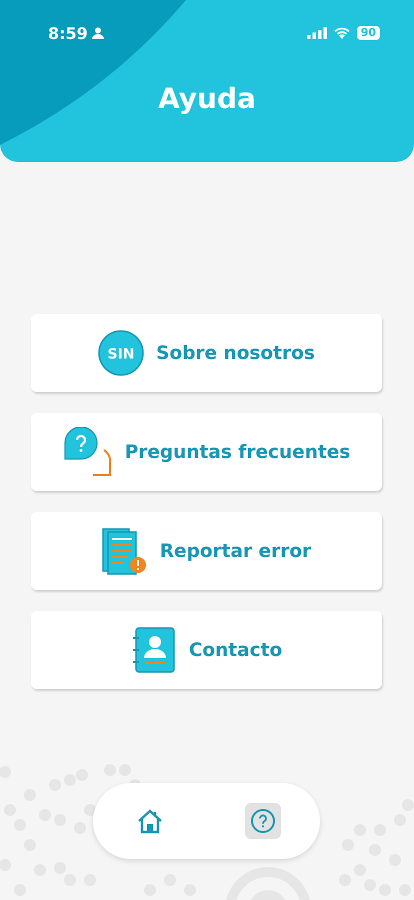  I want to click on menu-label: Reportar error, so click(236, 551).